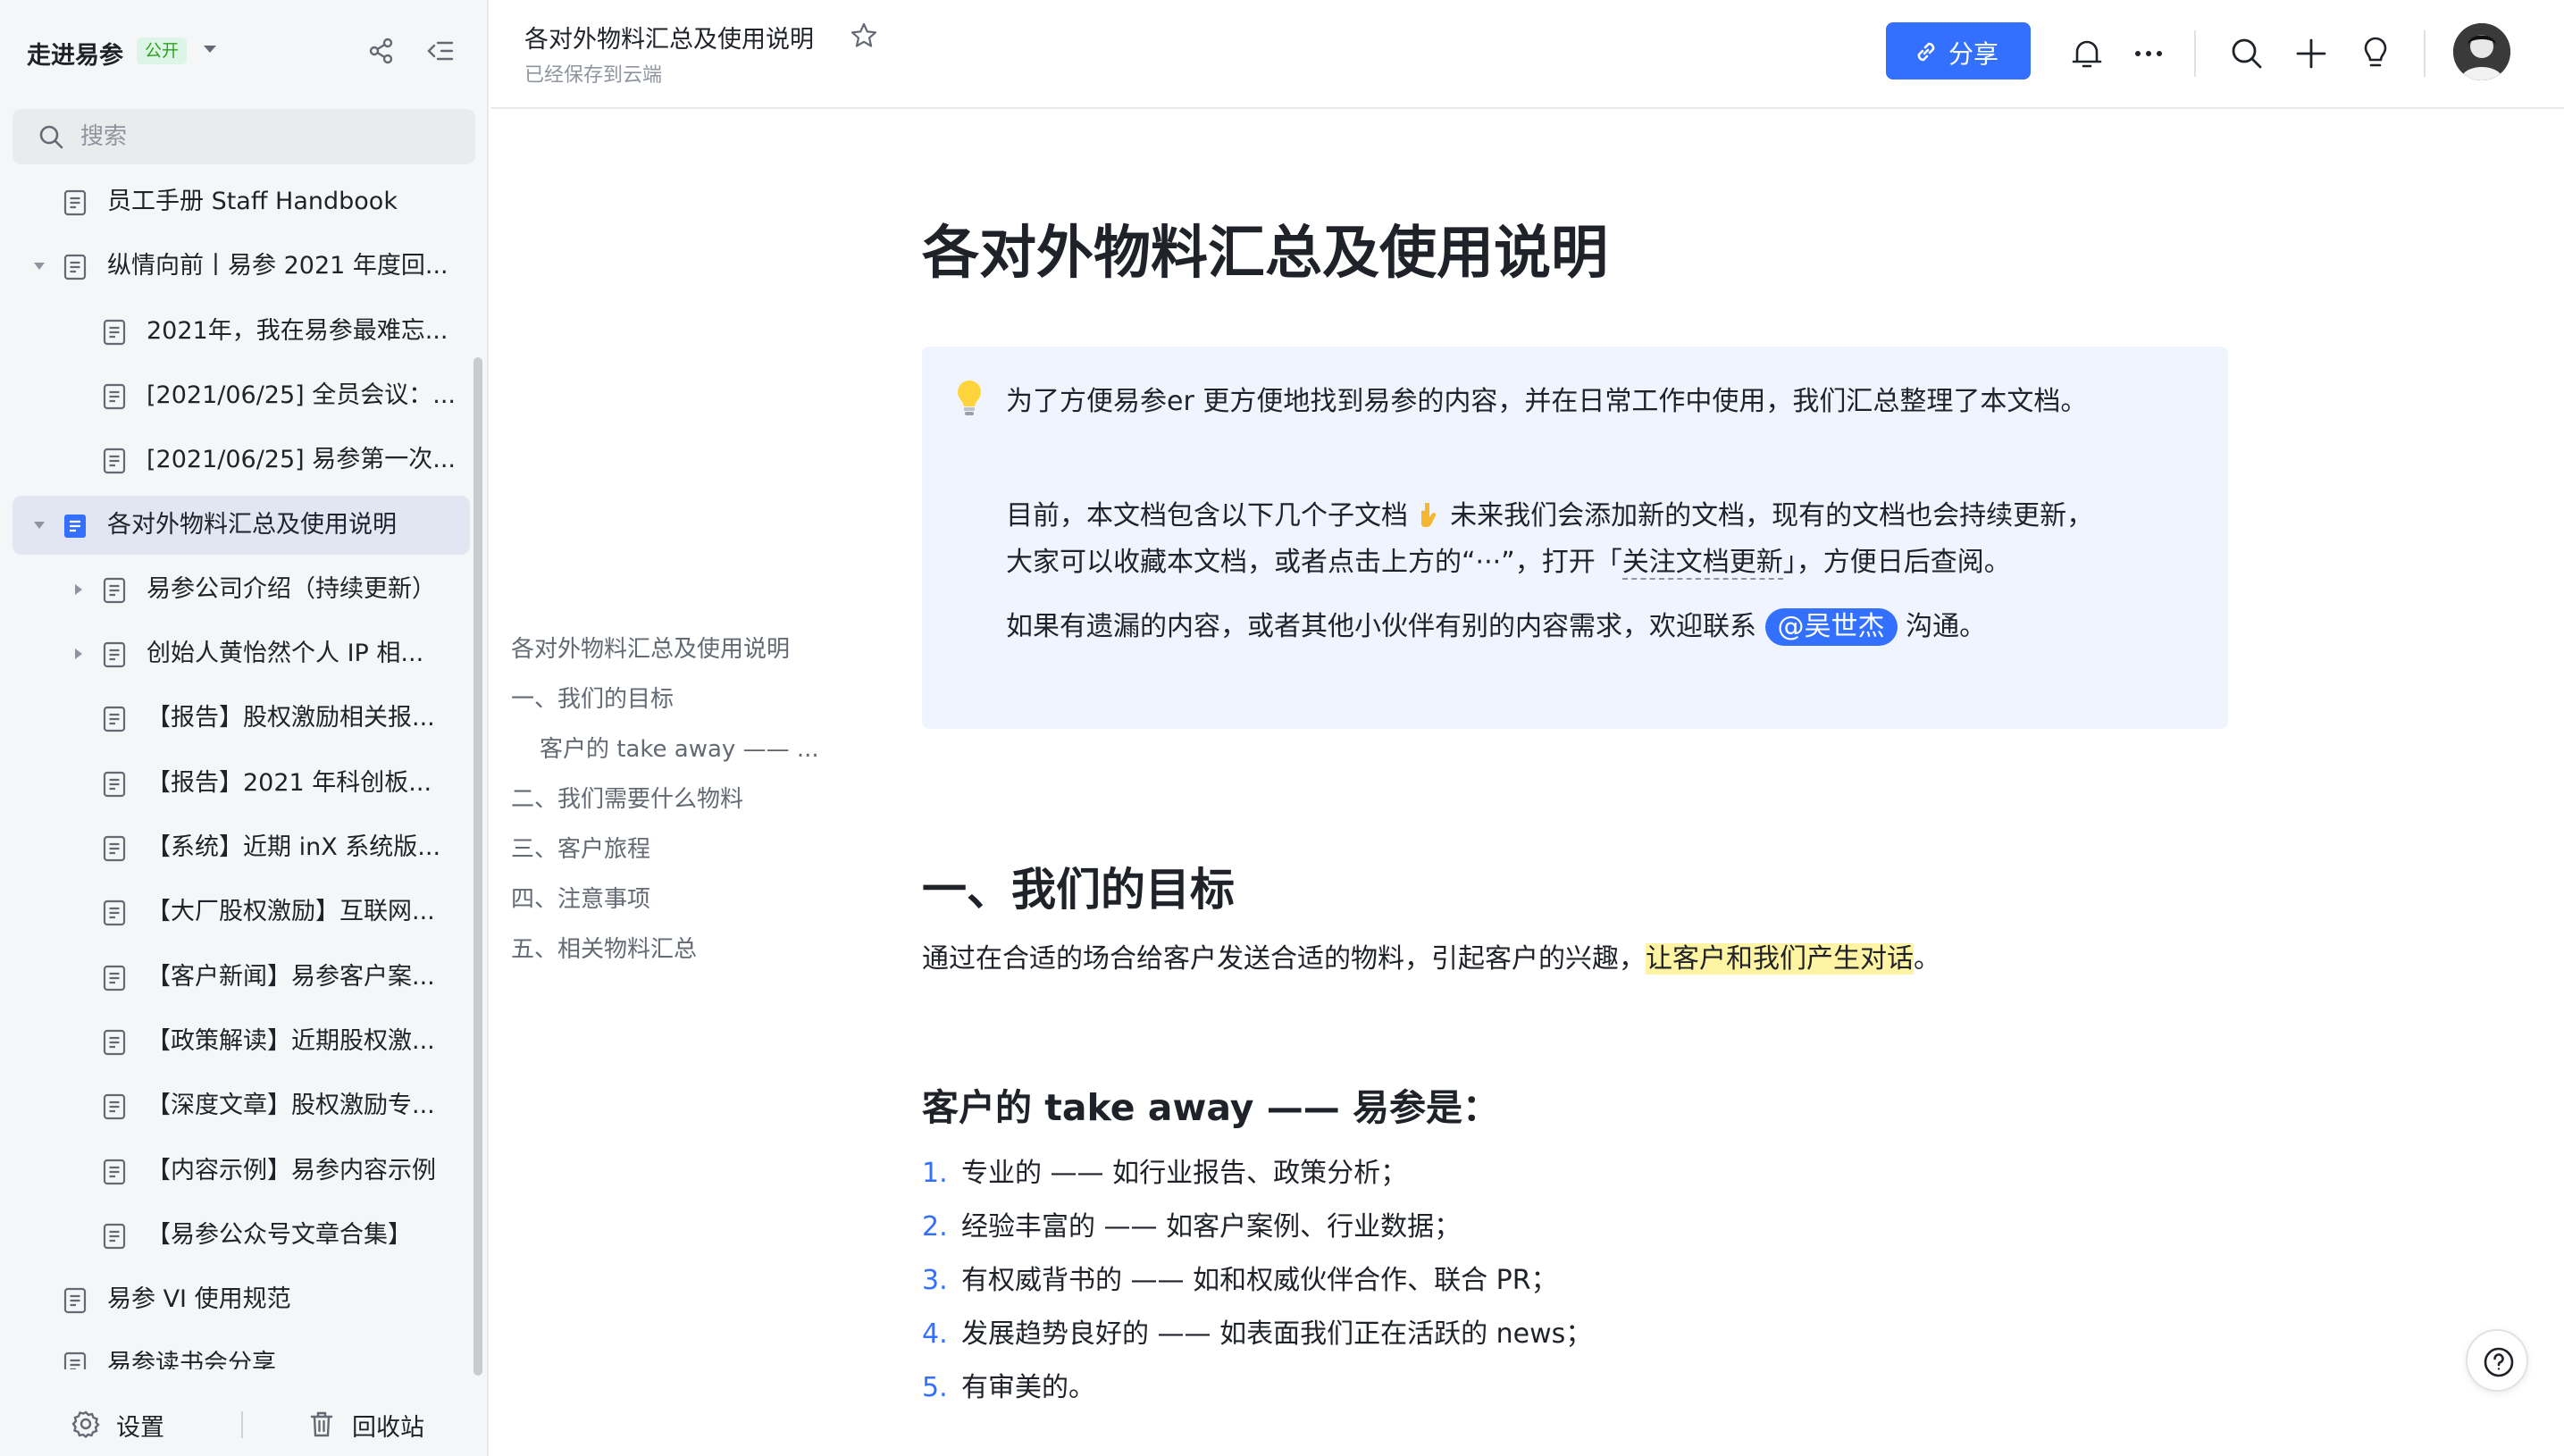 The image size is (2564, 1456). I want to click on list-number: 2., so click(935, 1227).